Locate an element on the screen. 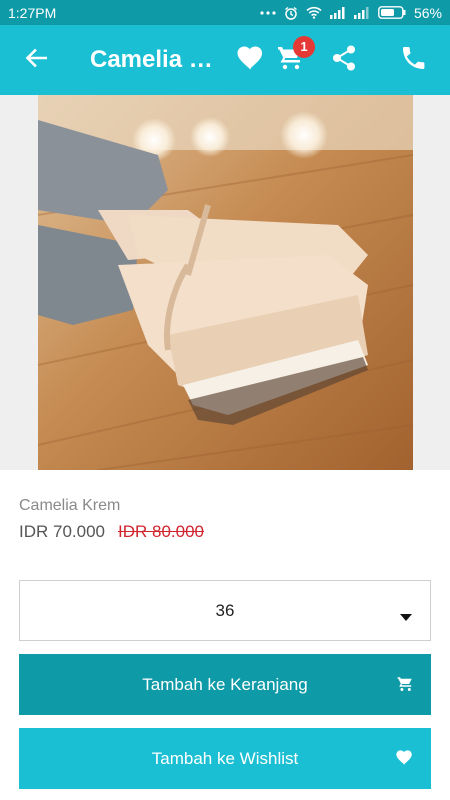  add-to-wishlist-label: Tambah ke Wishlist is located at coordinates (225, 758).